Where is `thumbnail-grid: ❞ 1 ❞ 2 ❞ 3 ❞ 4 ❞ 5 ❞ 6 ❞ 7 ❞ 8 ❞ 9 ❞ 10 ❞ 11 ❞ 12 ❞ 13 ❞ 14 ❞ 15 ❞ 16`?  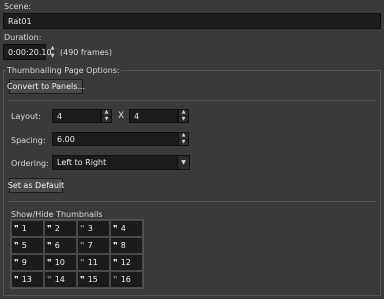 thumbnail-grid: ❞ 1 ❞ 2 ❞ 3 ❞ 4 ❞ 5 ❞ 6 ❞ 7 ❞ 8 ❞ 9 ❞ 10 ❞ 11 ❞ 12 ❞ 13 ❞ 14 ❞ 15 ❞ 16 is located at coordinates (77, 254).